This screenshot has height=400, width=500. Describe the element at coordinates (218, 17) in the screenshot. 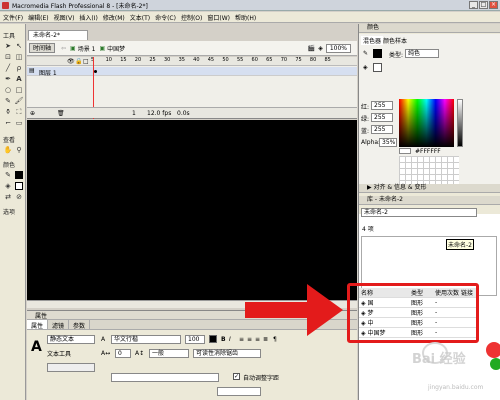

I see `menu-window: 窗口(W)` at that location.